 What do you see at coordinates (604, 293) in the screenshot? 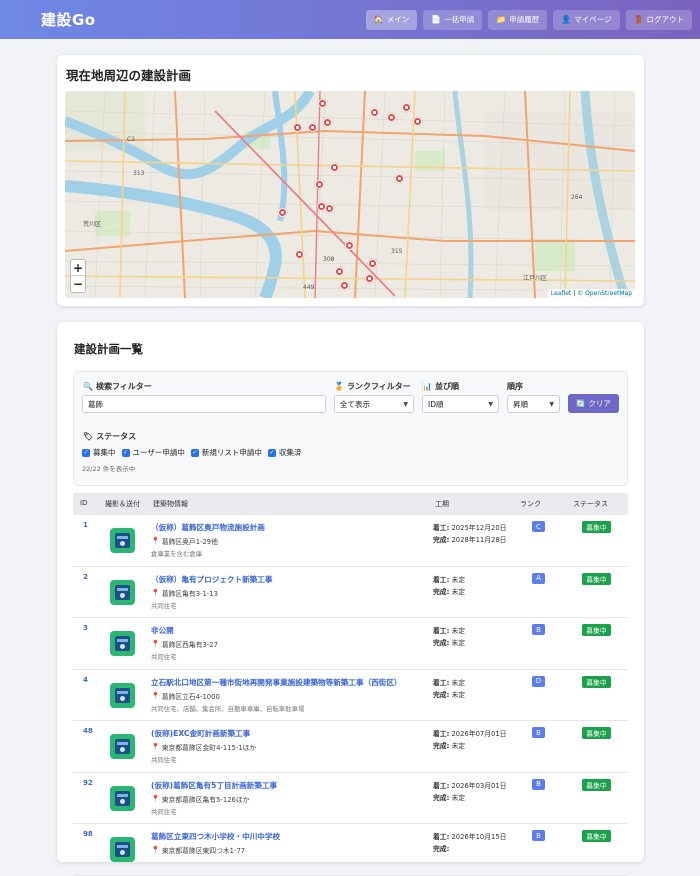
I see `osm-link: © OpenStreetMap` at bounding box center [604, 293].